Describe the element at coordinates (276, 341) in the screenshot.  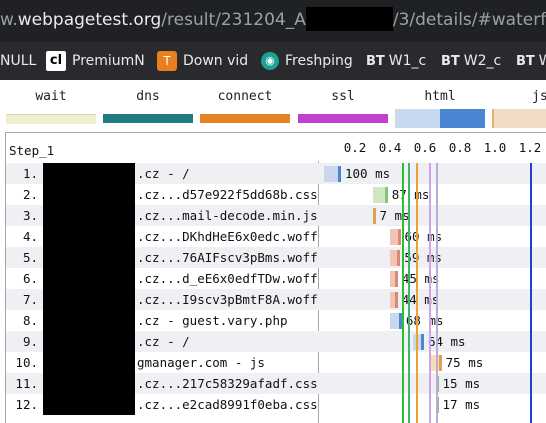
I see `table-row: 9. .cz - / 64 ms` at that location.